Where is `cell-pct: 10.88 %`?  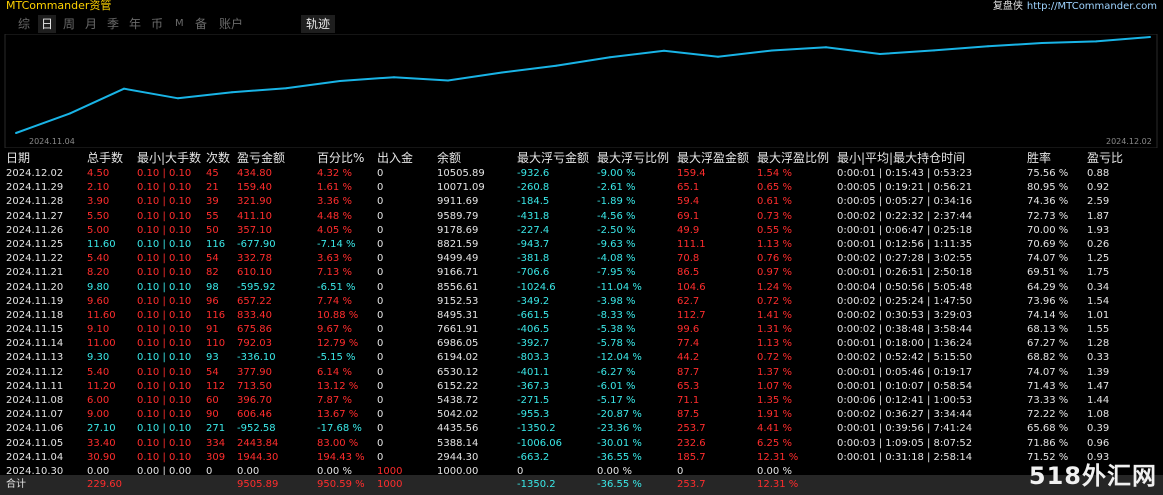 cell-pct: 10.88 % is located at coordinates (338, 315).